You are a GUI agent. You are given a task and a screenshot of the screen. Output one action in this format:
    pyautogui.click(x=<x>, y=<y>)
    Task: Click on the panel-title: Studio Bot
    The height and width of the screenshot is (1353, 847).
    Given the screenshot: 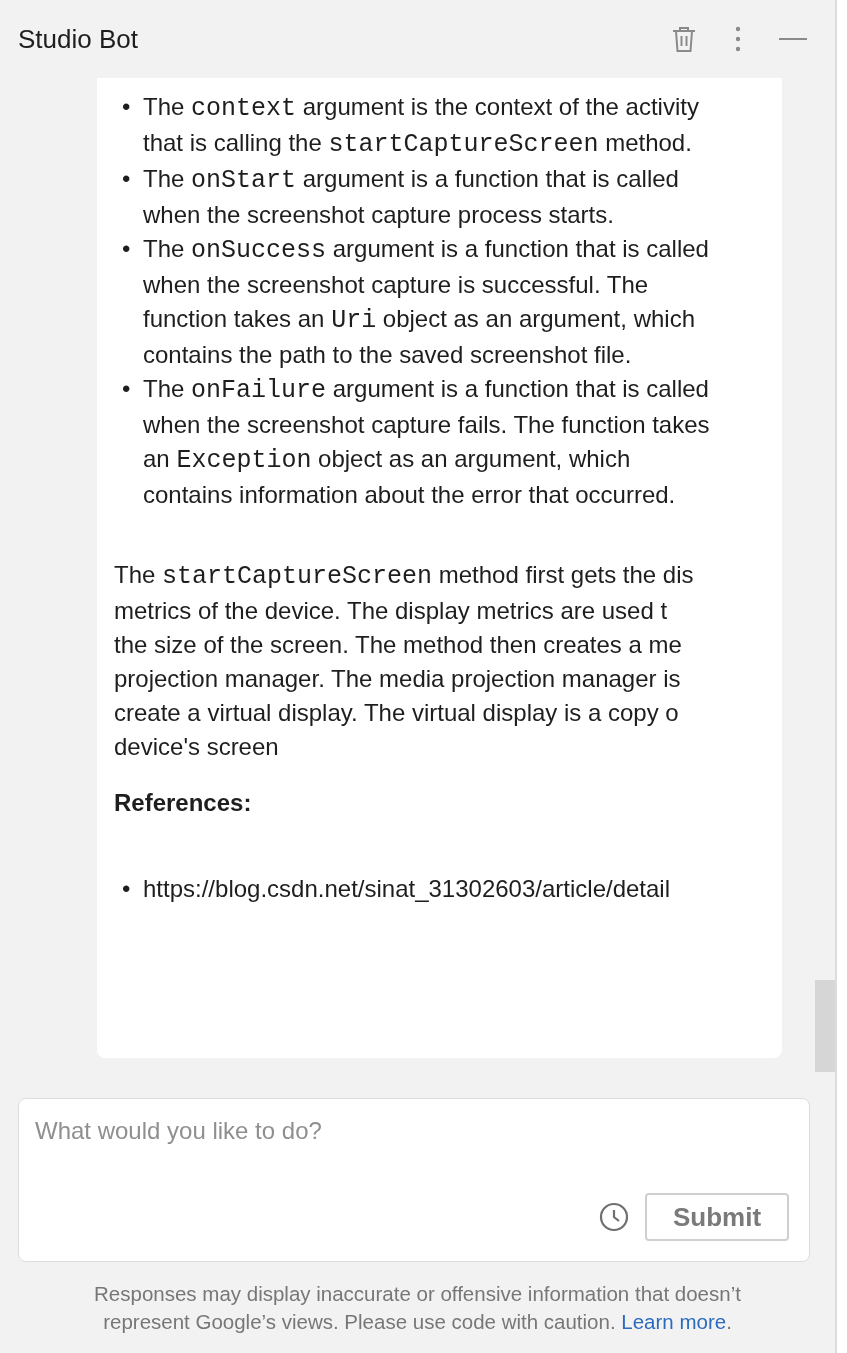 What is the action you would take?
    pyautogui.click(x=78, y=39)
    